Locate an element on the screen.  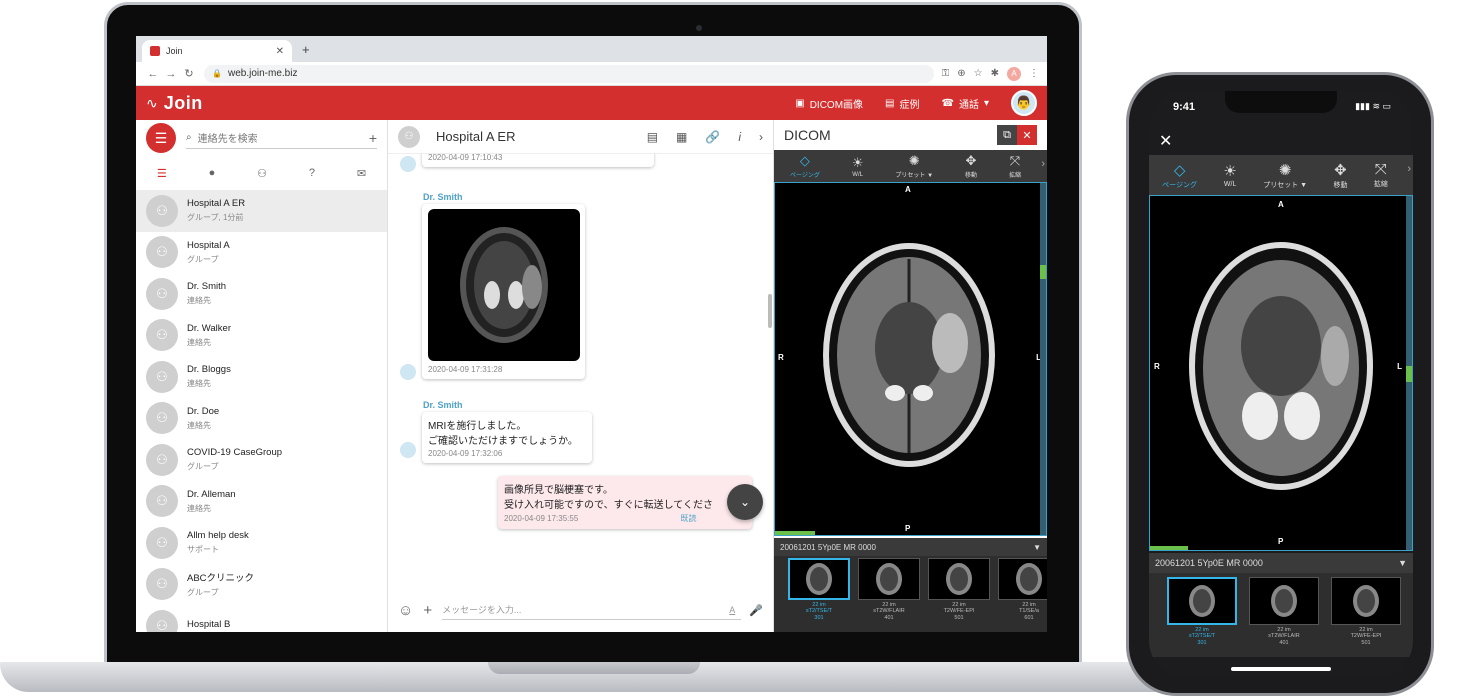
message-text: 受け入れ可能ですので、すぐに転送してくださ is located at coordinates (608, 505).